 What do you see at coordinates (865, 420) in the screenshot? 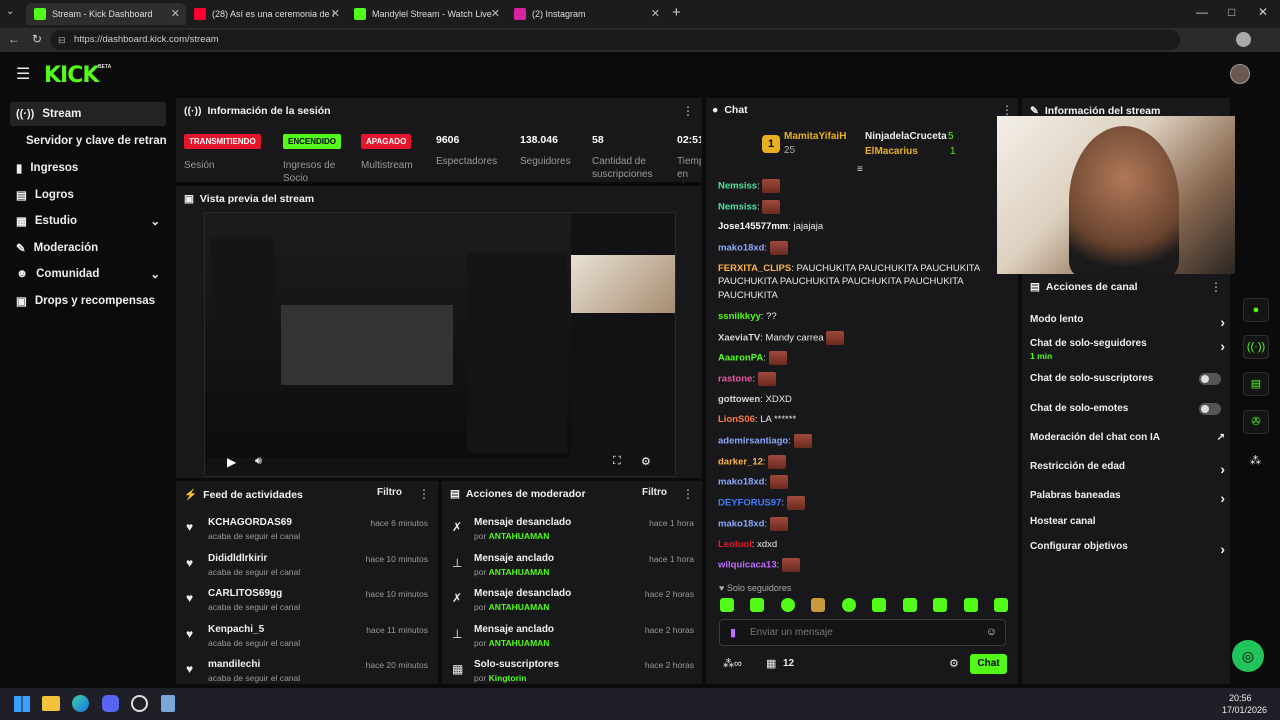
I see `chat-message: LionS06: LA ******` at bounding box center [865, 420].